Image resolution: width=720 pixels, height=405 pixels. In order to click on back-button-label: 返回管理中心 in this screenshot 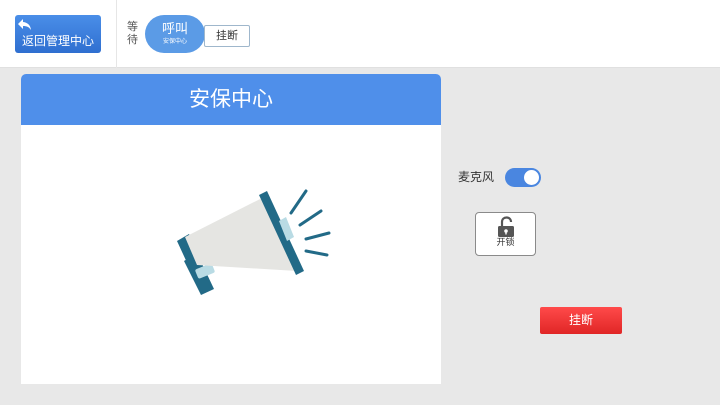, I will do `click(57, 41)`.